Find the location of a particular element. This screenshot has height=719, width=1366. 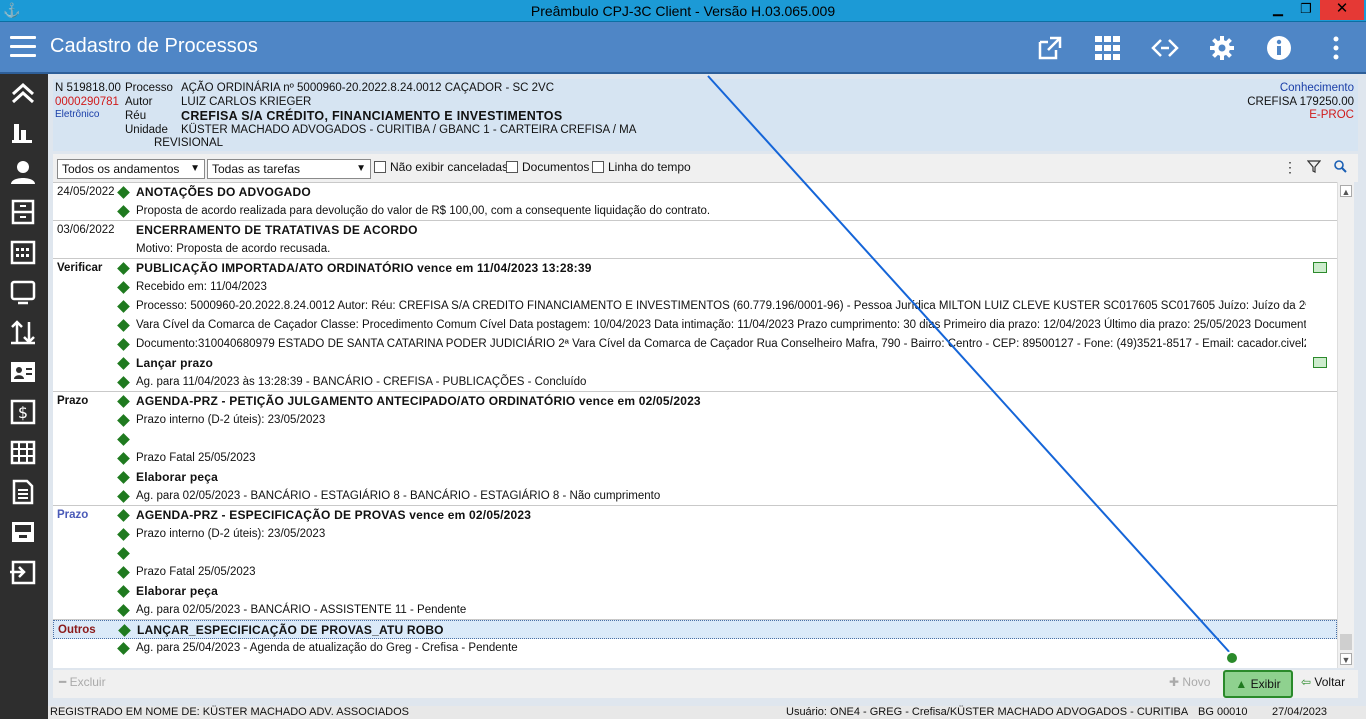

tarefas-select: Todas as tarefas ▼ is located at coordinates (289, 169).